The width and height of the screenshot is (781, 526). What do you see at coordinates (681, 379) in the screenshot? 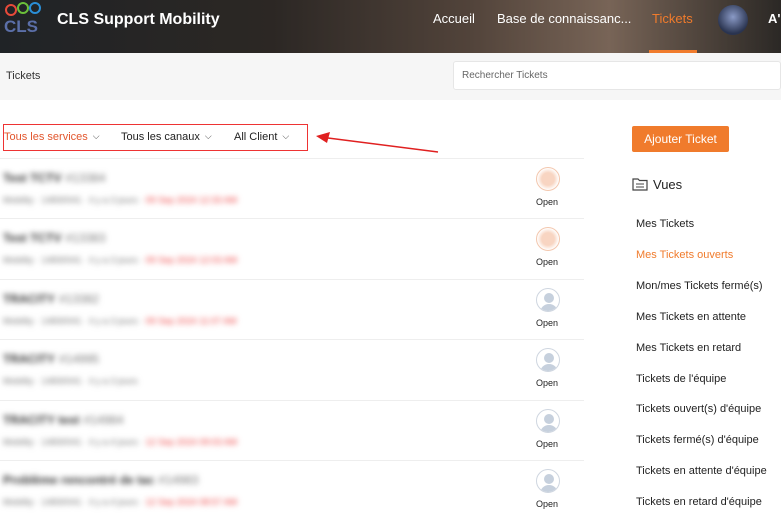
I see `view-team-tickets: Tickets de l'équipe` at bounding box center [681, 379].